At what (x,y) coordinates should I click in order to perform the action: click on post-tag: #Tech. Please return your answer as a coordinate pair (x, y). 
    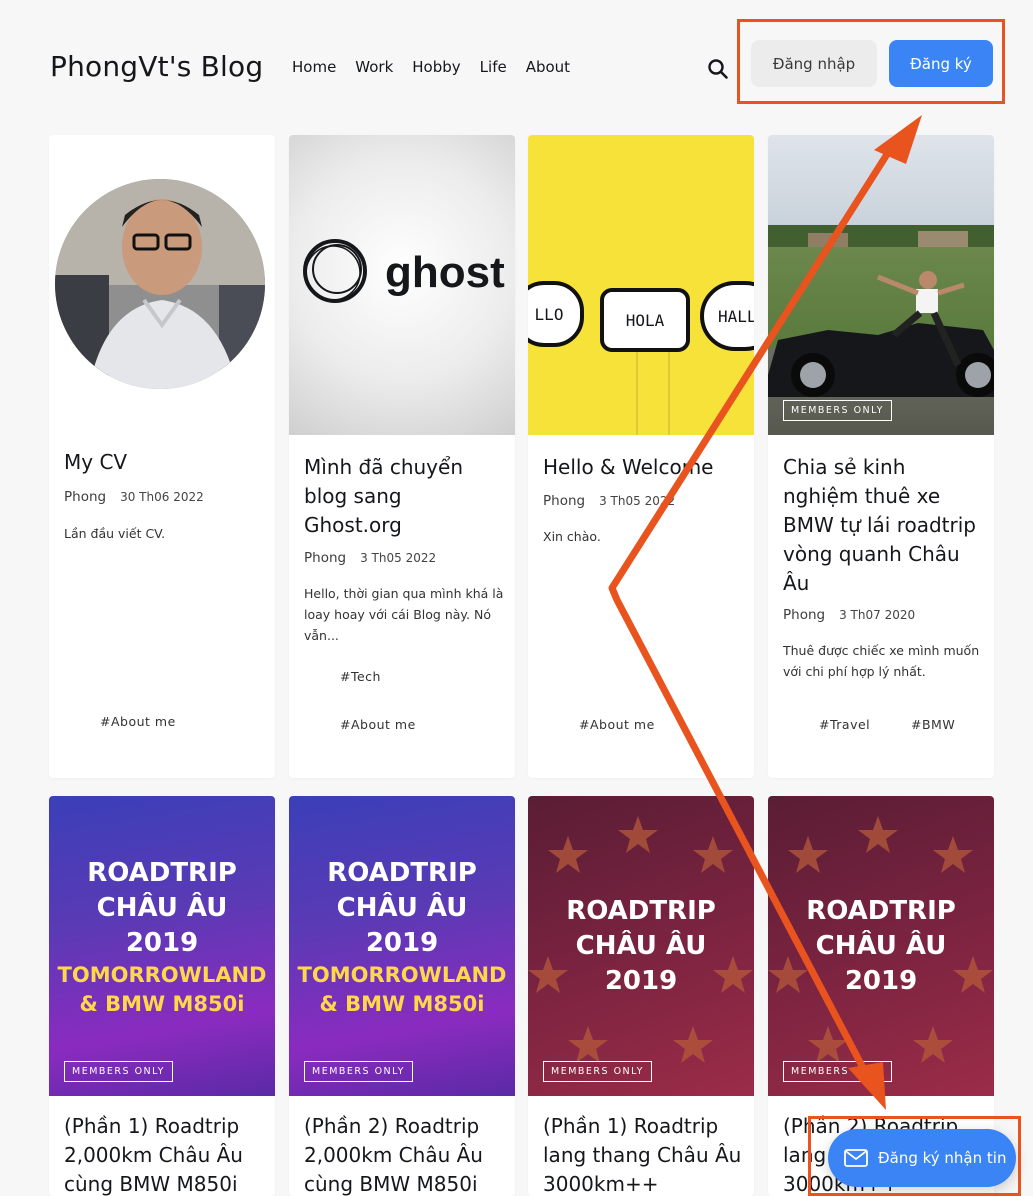
    Looking at the image, I should click on (360, 676).